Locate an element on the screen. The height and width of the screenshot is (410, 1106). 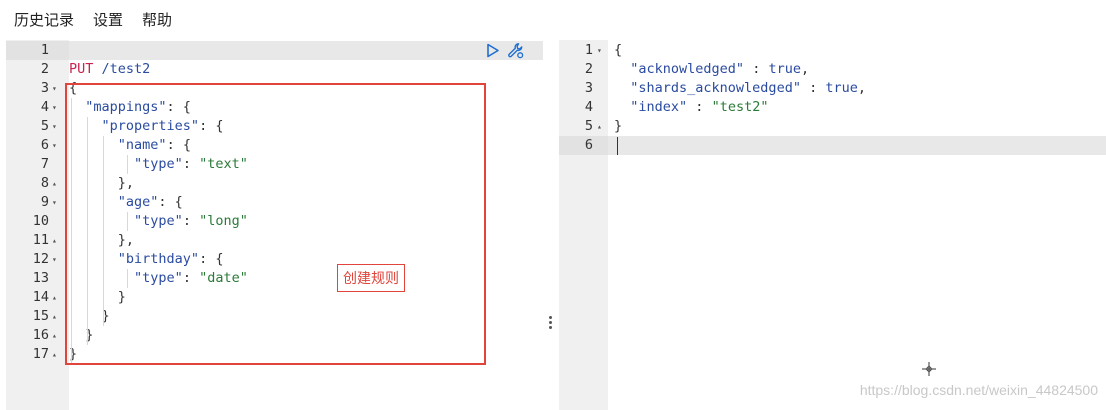
code-line: "birthday": { is located at coordinates (306, 259).